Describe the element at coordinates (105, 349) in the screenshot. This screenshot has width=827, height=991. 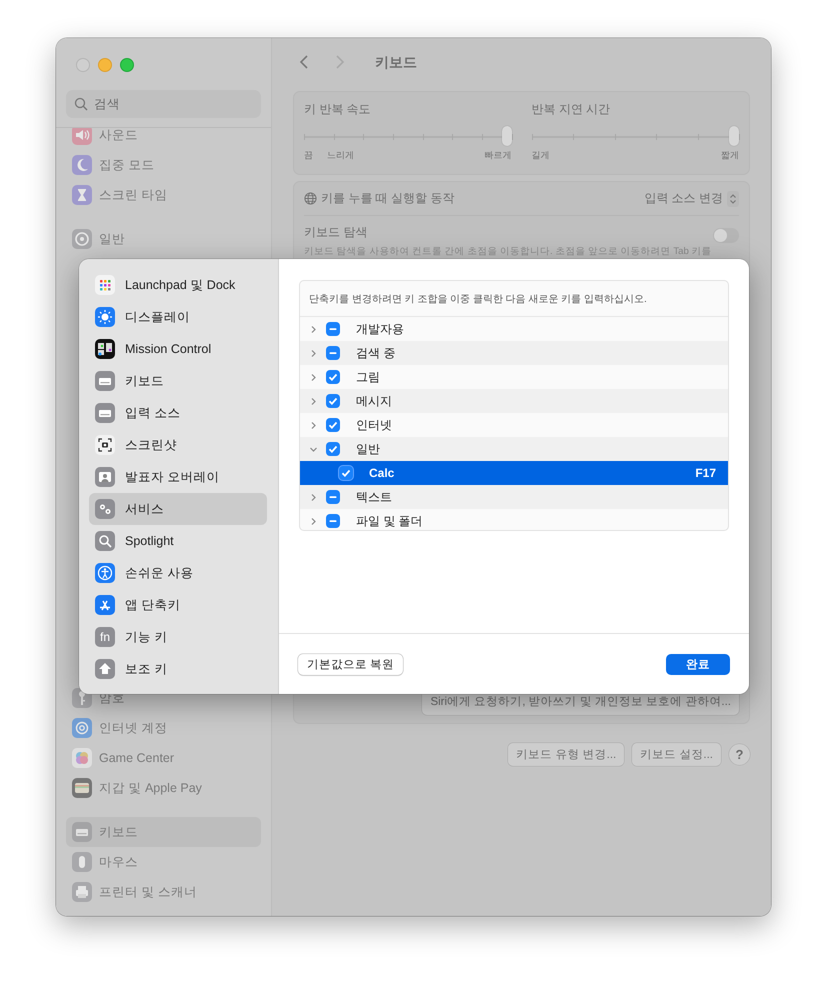
I see `windows-icon` at that location.